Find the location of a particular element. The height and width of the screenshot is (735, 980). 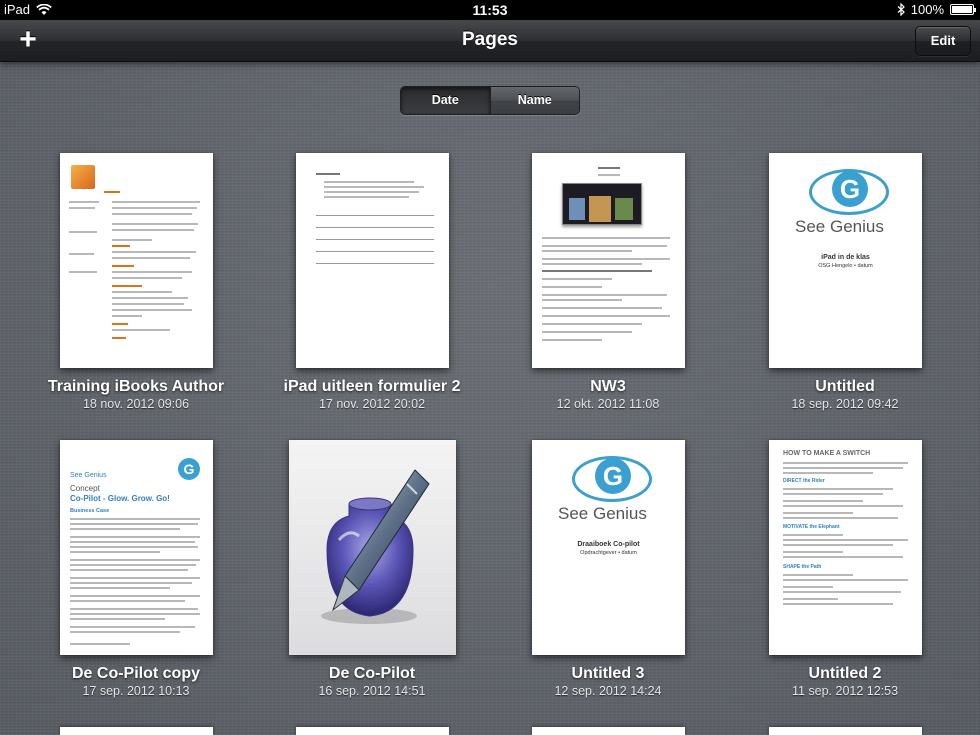

document-date: 11 sep. 2012 12:53 is located at coordinates (845, 691).